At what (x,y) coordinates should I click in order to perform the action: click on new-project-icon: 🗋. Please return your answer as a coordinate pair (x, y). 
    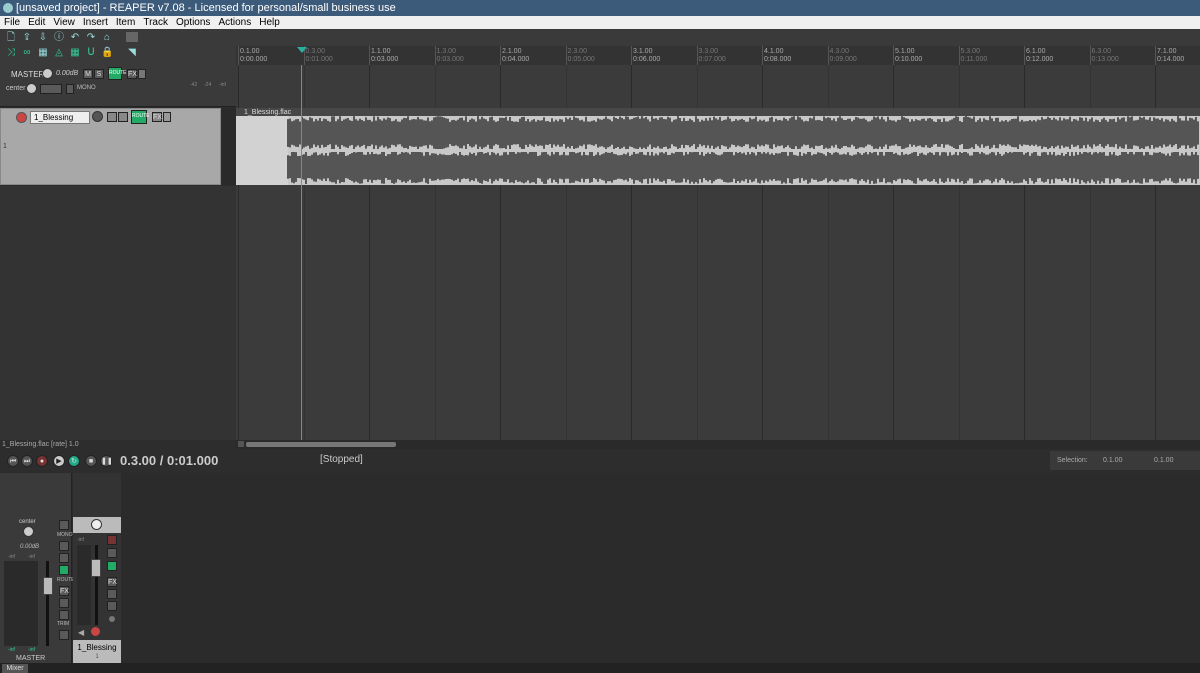
    Looking at the image, I should click on (11, 38).